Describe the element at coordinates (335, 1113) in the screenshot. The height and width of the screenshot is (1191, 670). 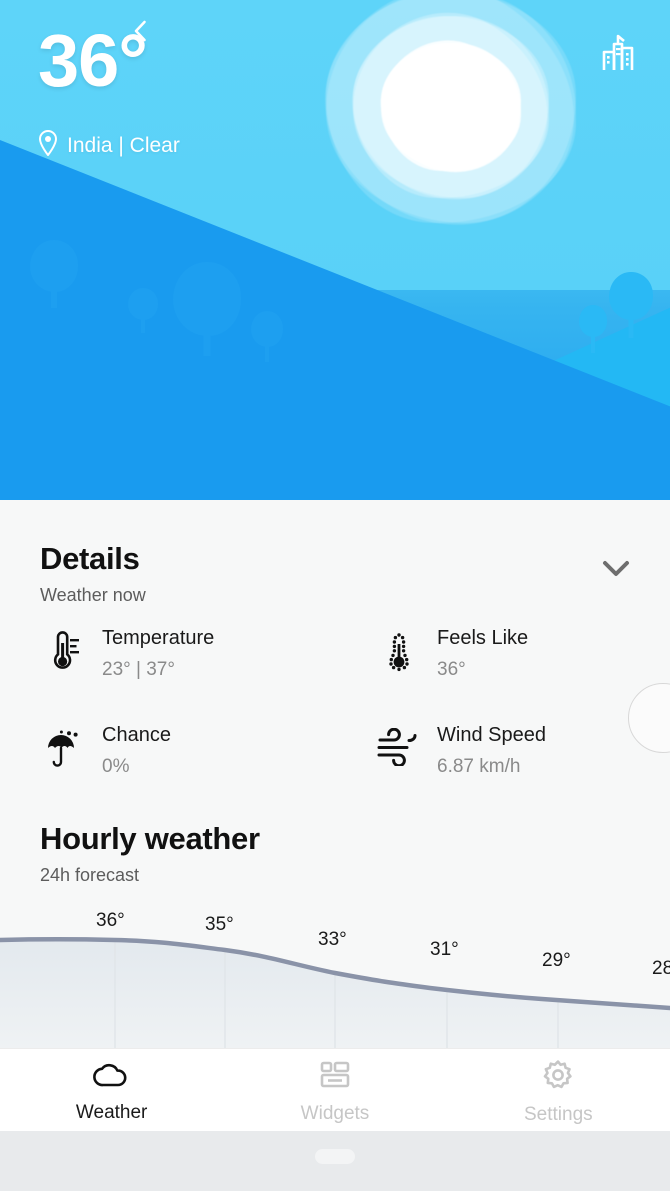
I see `nav-label: Widgets` at that location.